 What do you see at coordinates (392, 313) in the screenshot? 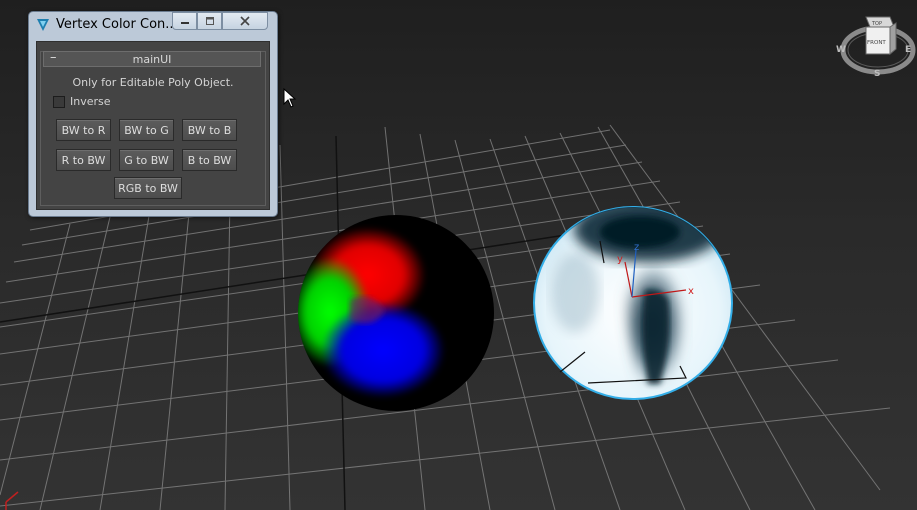
I see `rgb-vertex-color-sphere` at bounding box center [392, 313].